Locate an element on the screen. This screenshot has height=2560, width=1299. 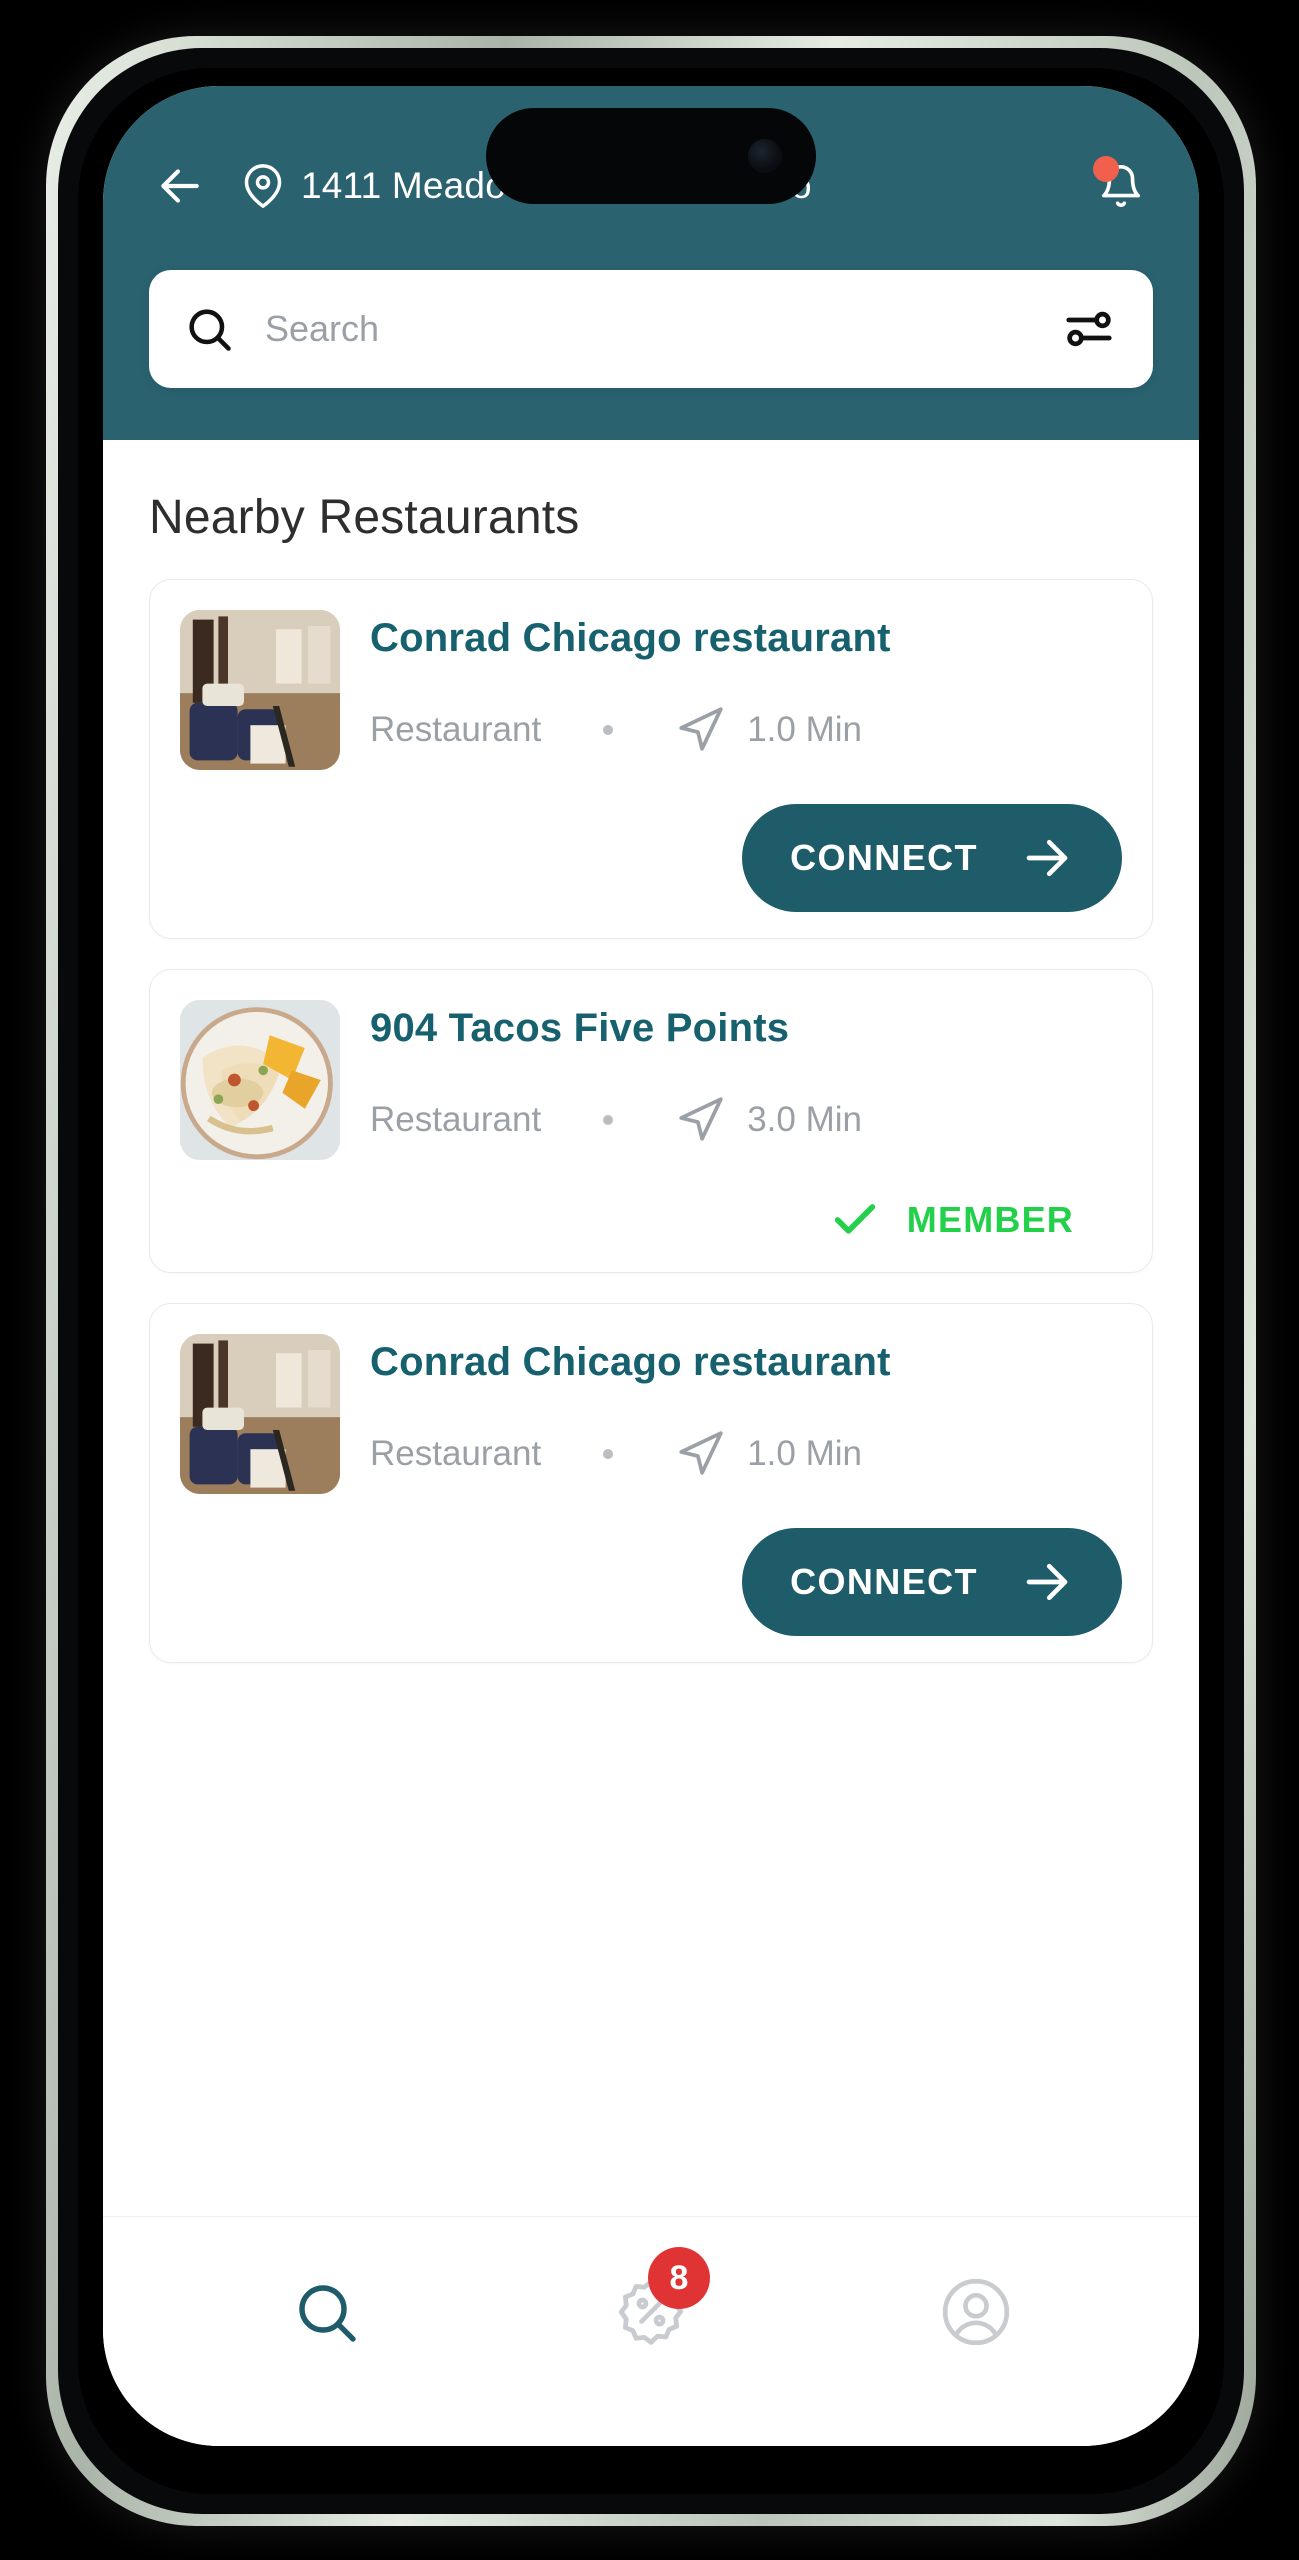
nav-item-search is located at coordinates (326, 2312).